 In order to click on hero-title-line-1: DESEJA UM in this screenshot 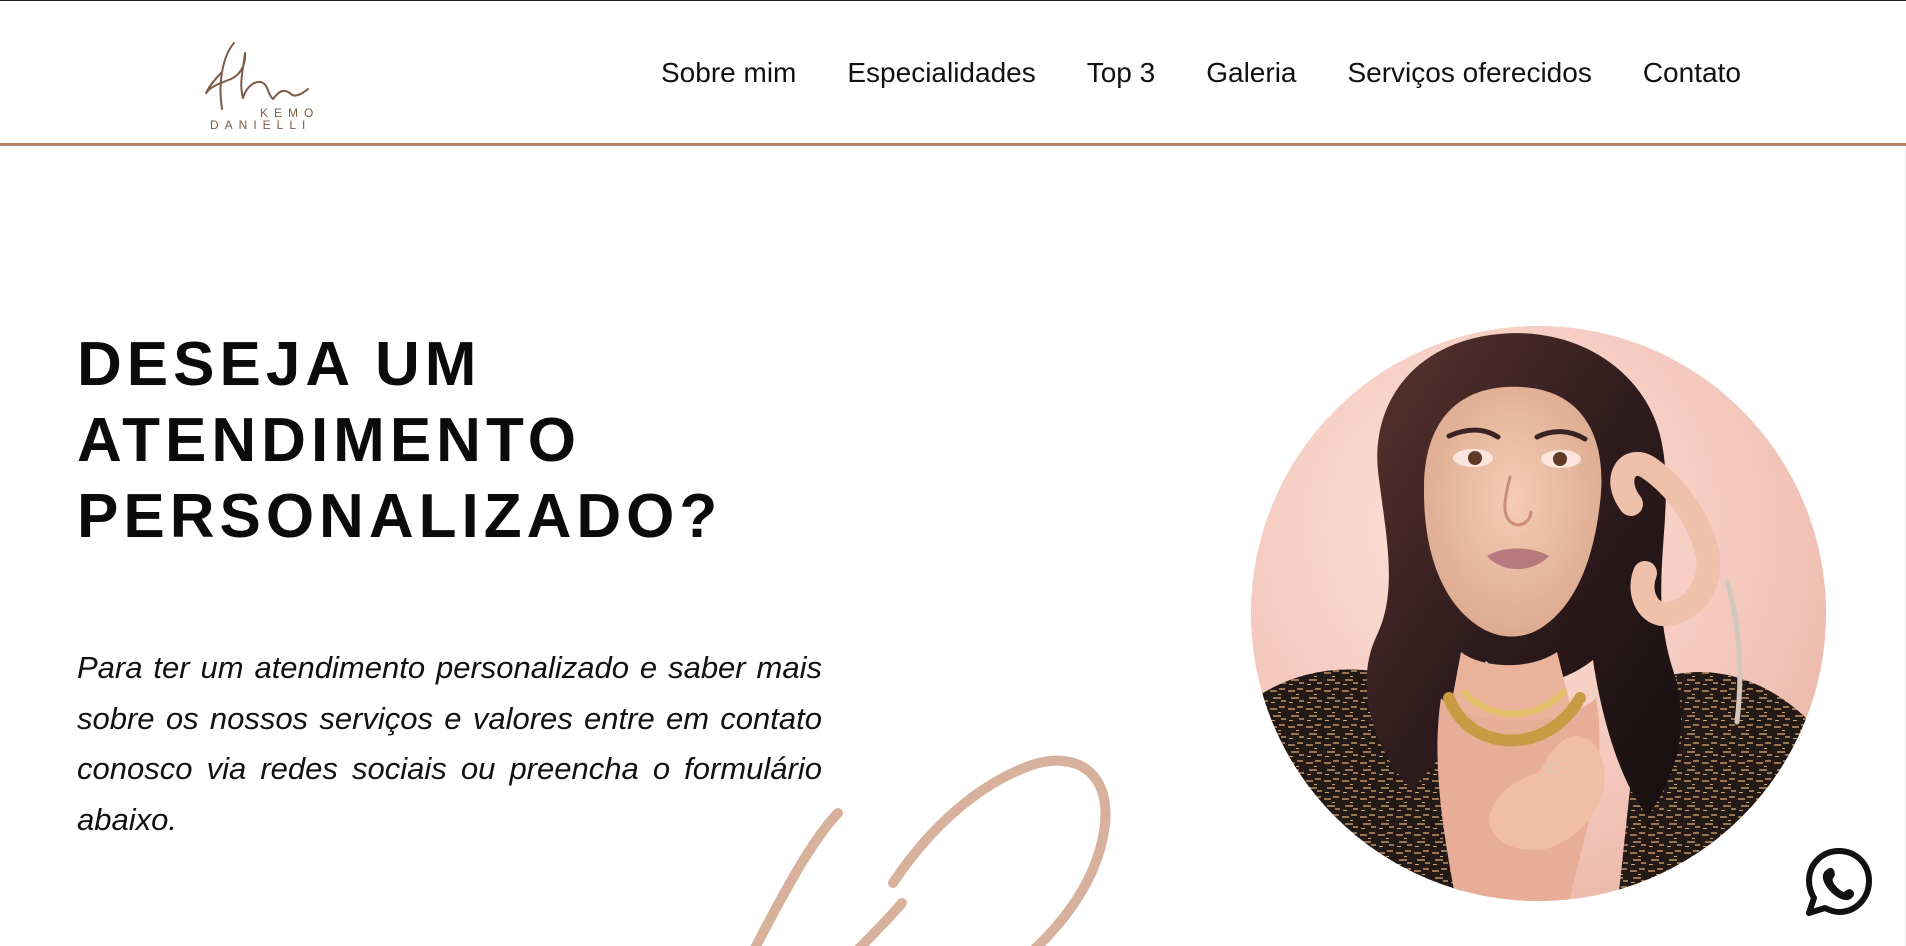, I will do `click(279, 364)`.